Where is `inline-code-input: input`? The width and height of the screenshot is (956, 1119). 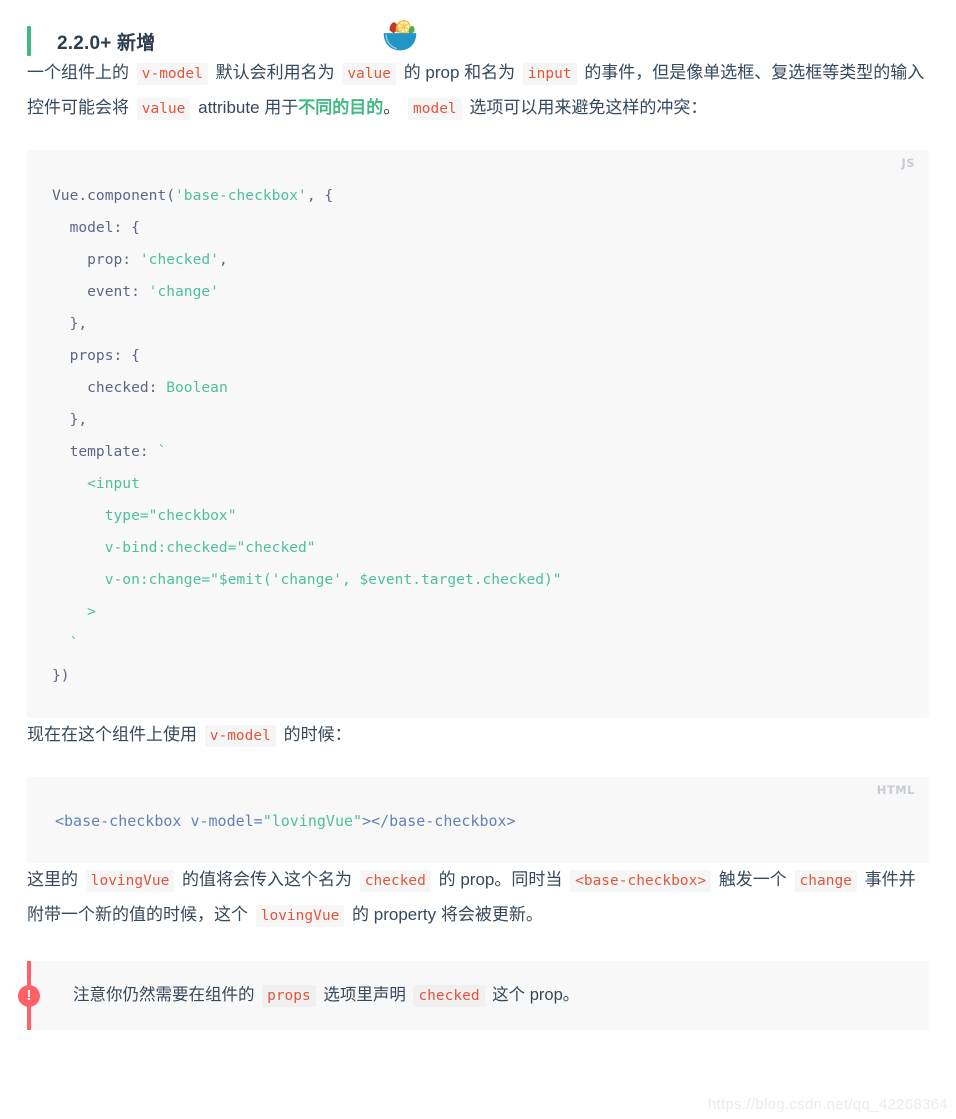
inline-code-input: input is located at coordinates (549, 74).